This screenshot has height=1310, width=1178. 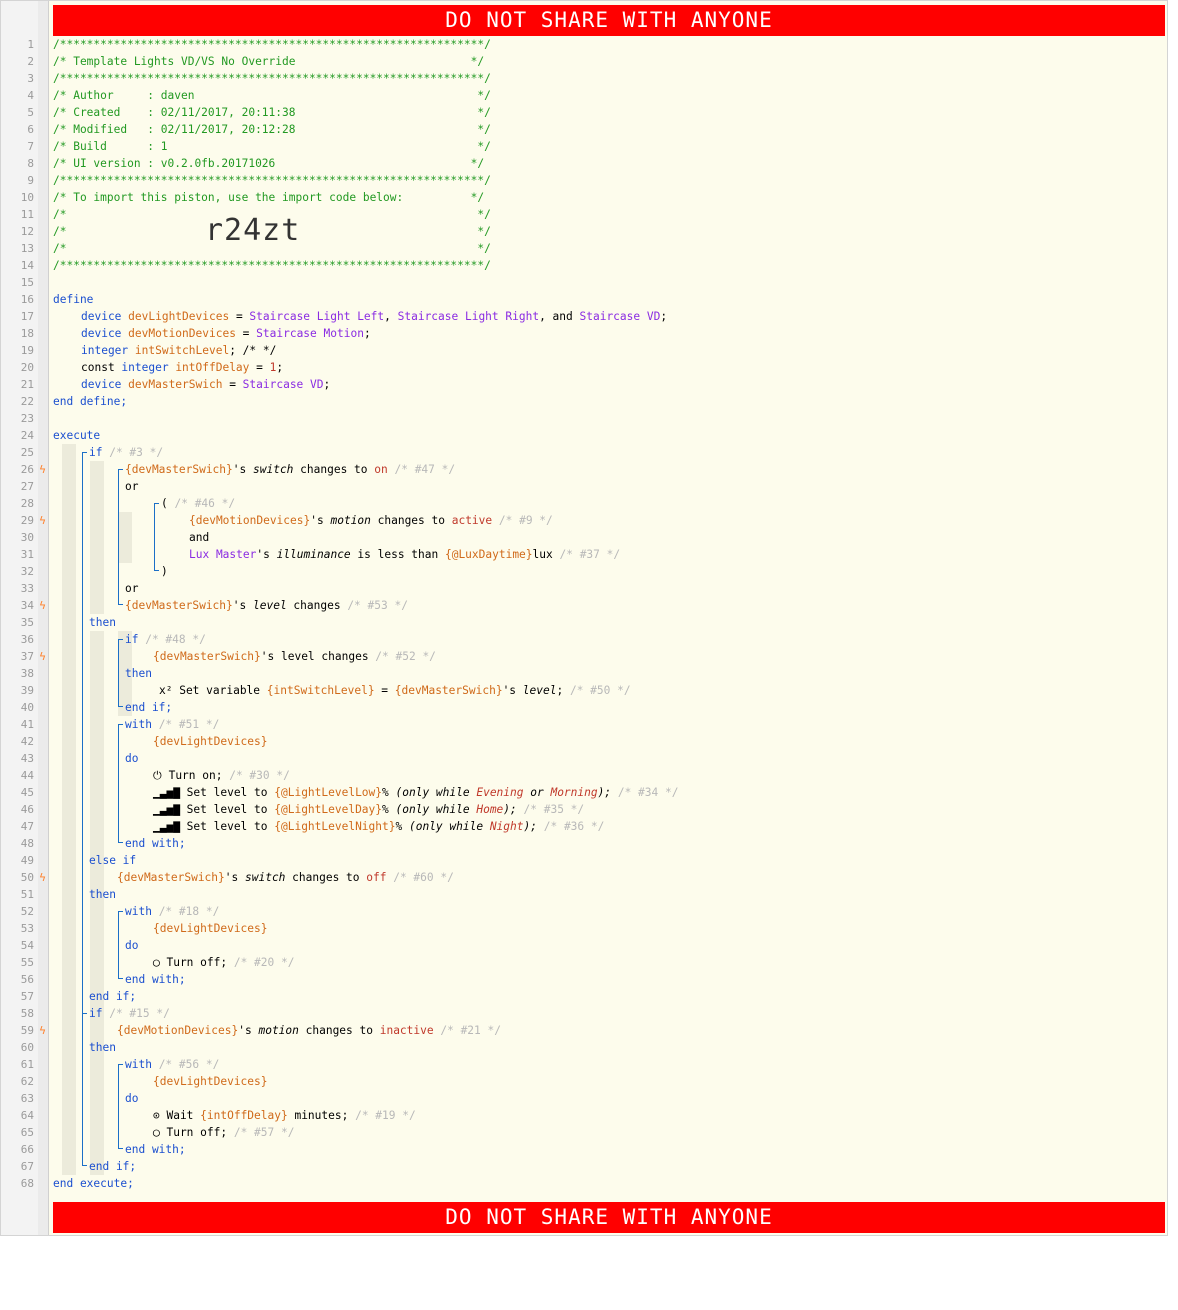 What do you see at coordinates (172, 724) in the screenshot?
I see `code-line: with /* #51 */` at bounding box center [172, 724].